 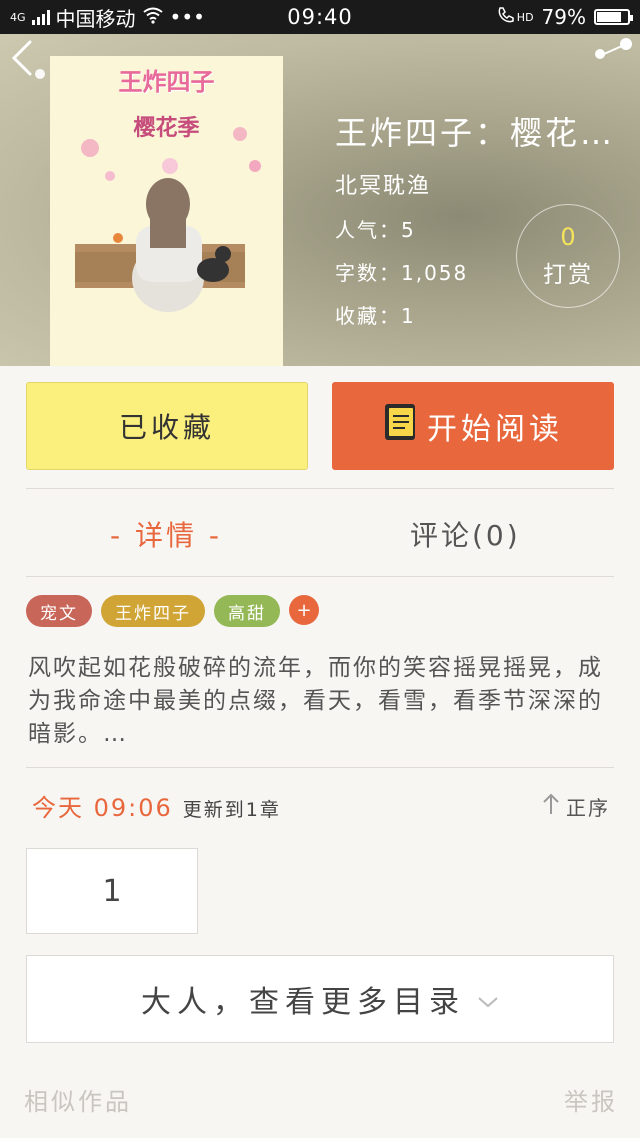 What do you see at coordinates (95, 18) in the screenshot?
I see `carrier-label: 中国移动` at bounding box center [95, 18].